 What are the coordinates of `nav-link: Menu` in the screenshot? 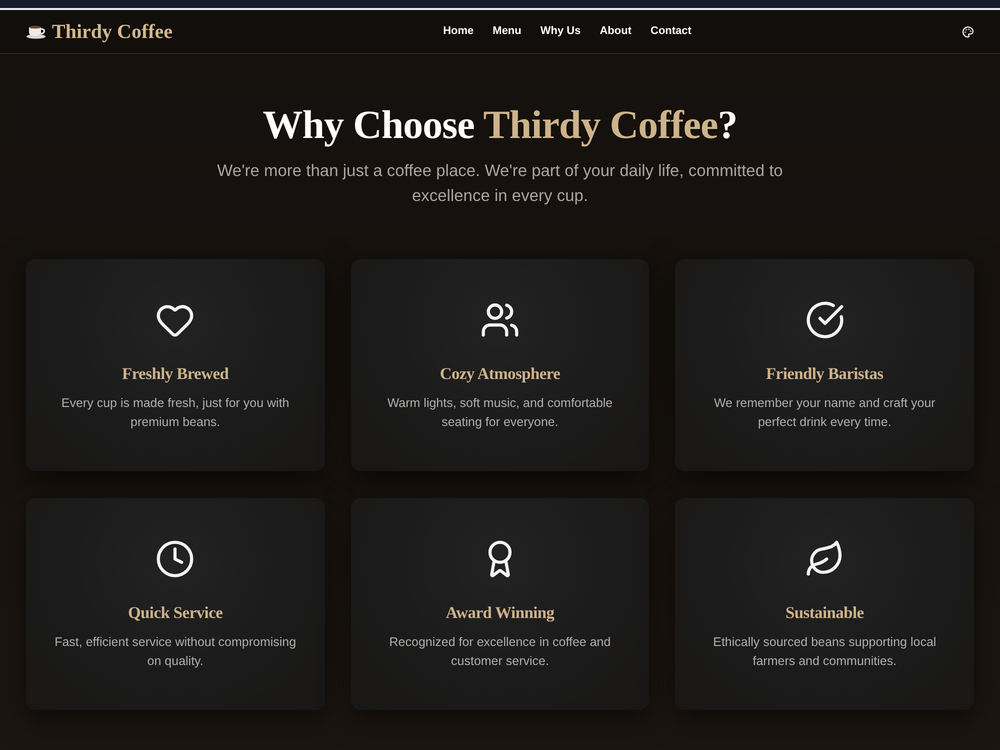 It's located at (507, 31).